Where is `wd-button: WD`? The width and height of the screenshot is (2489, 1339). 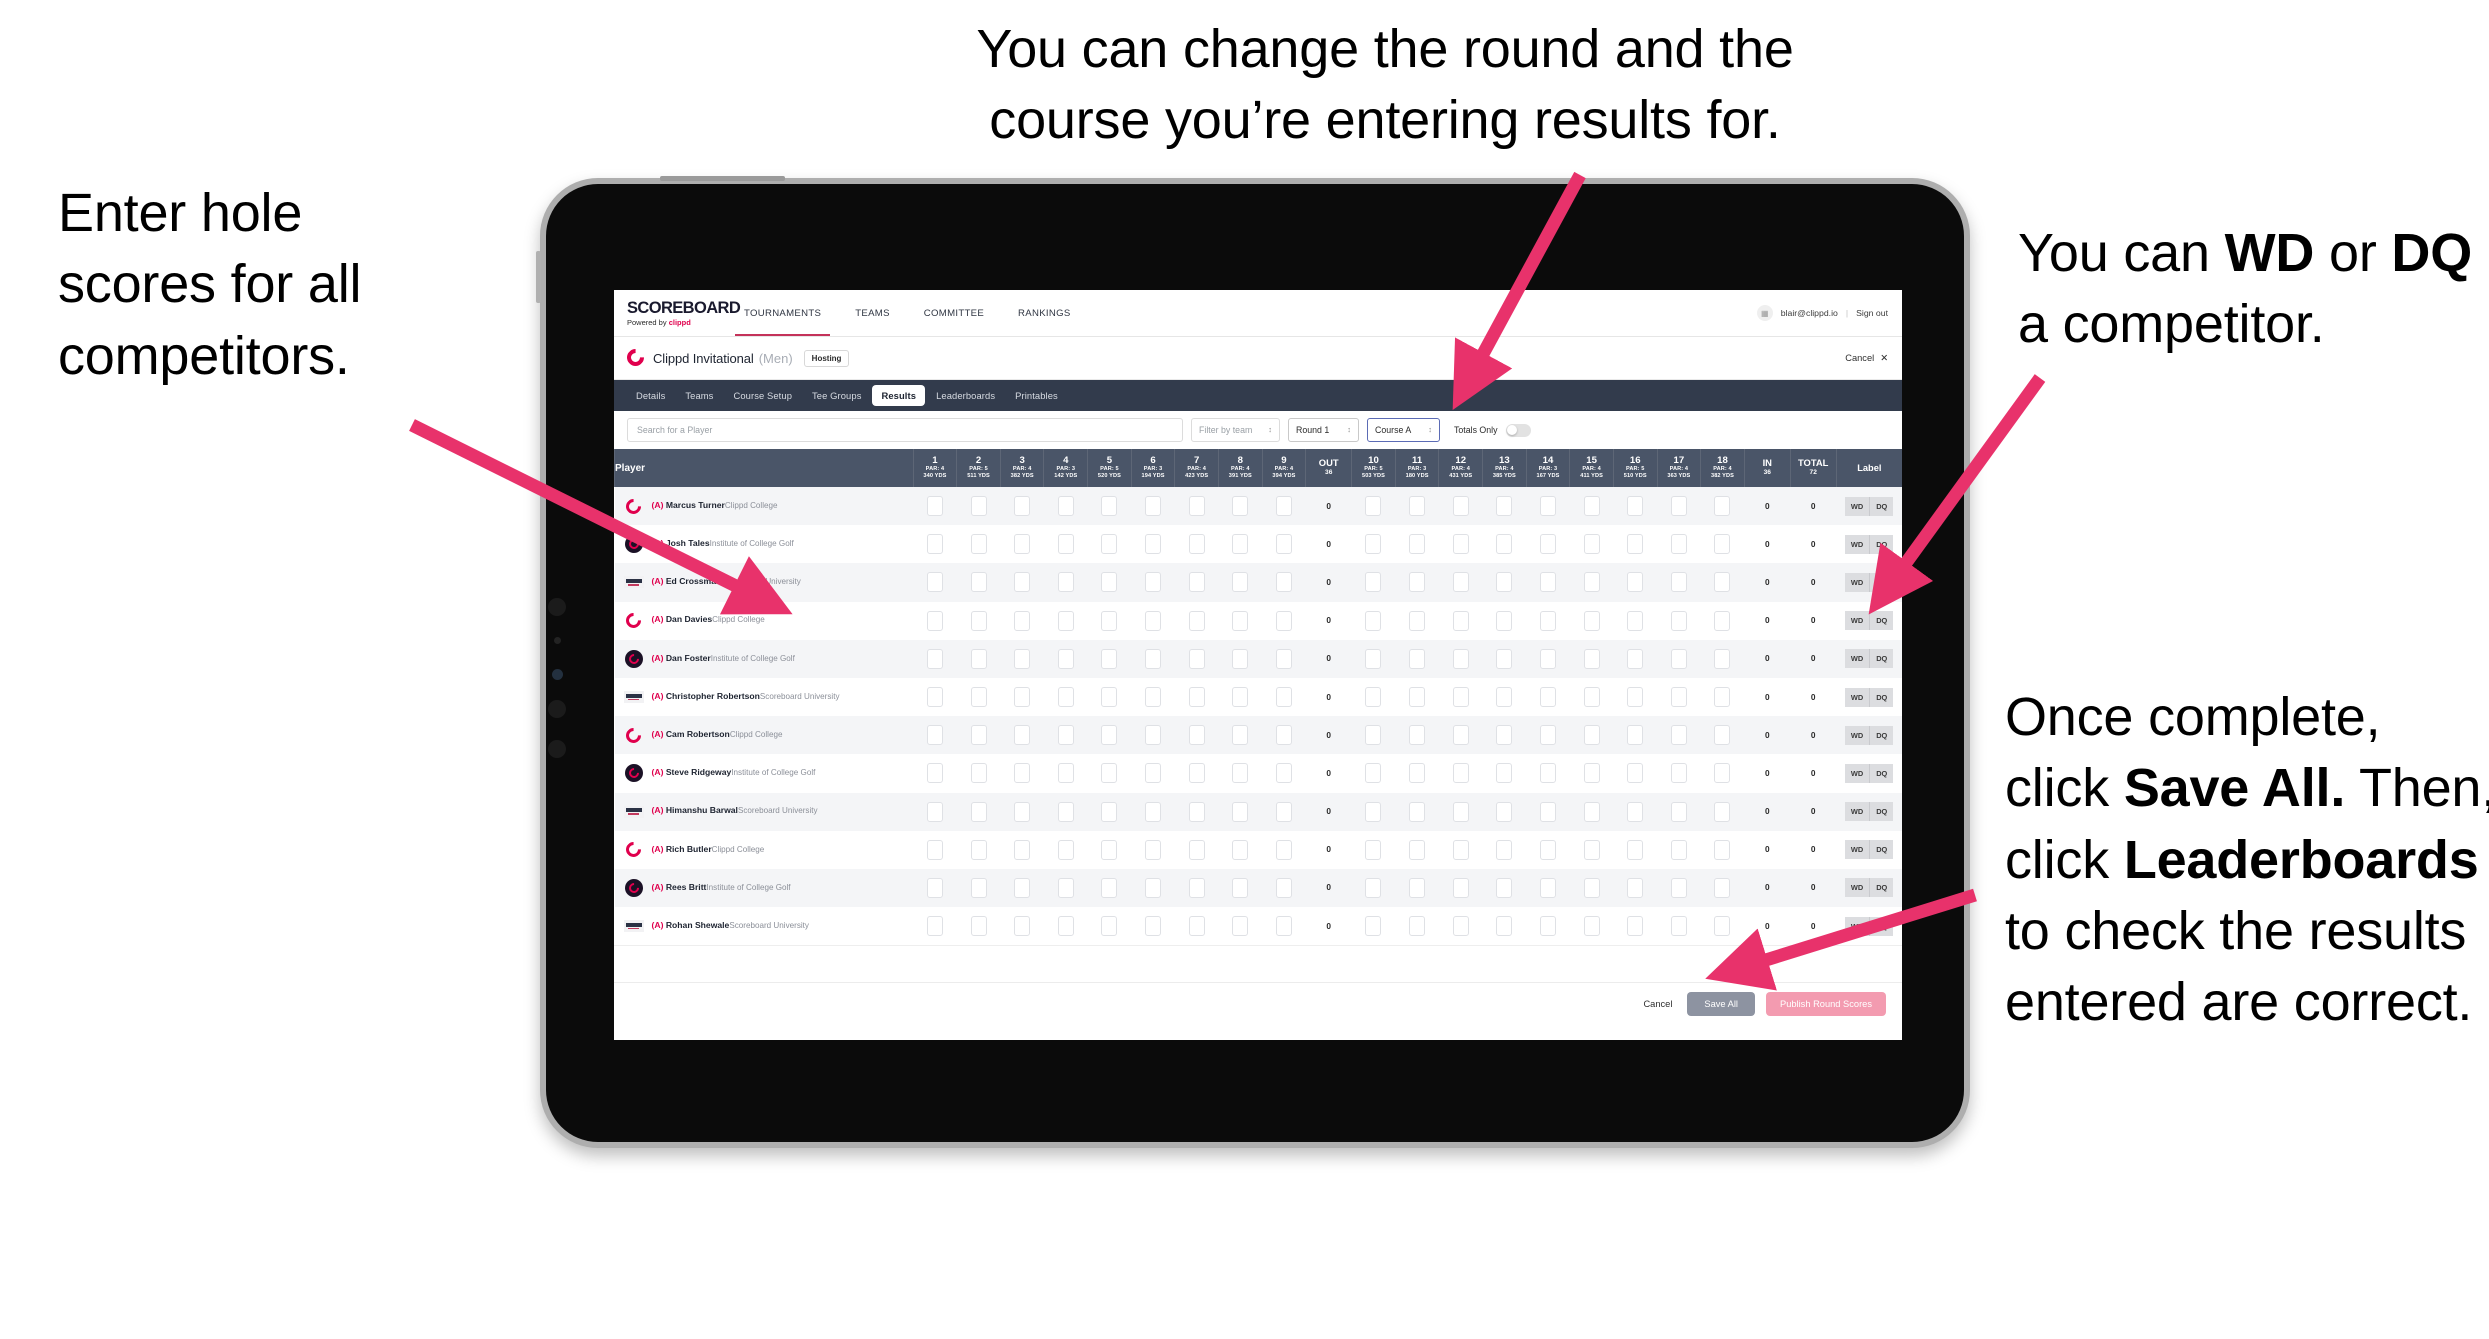
wd-button: WD is located at coordinates (1857, 697).